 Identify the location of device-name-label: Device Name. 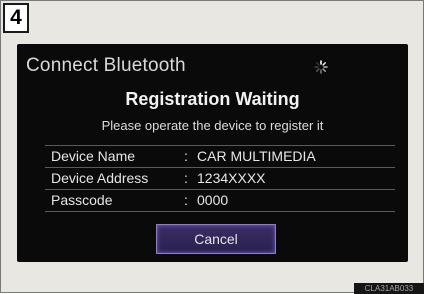
(93, 156).